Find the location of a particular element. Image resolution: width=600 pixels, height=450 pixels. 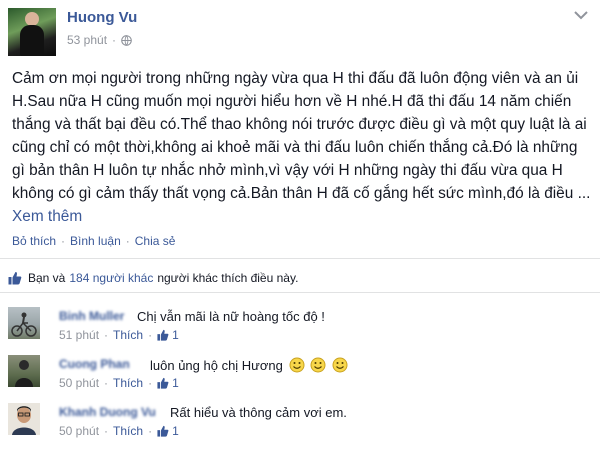

comment-button: Bình luận is located at coordinates (95, 241).